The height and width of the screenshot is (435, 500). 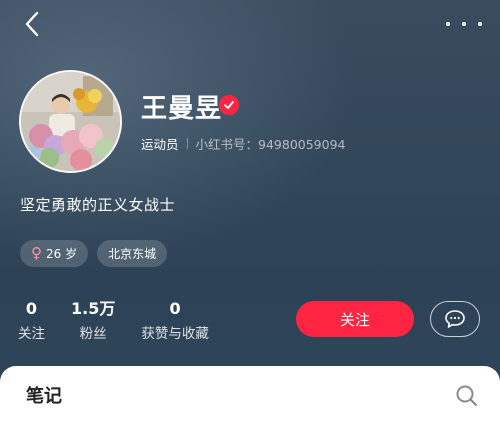 I want to click on avatar-photo, so click(x=70, y=121).